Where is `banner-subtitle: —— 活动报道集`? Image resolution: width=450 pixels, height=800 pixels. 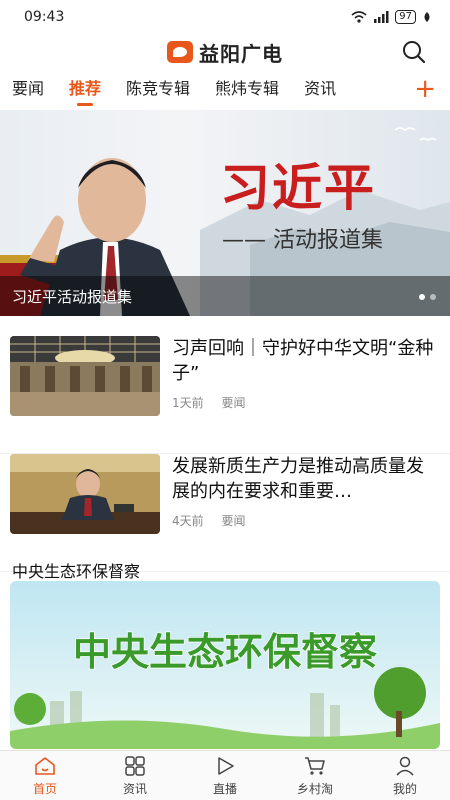 banner-subtitle: —— 活动报道集 is located at coordinates (302, 240).